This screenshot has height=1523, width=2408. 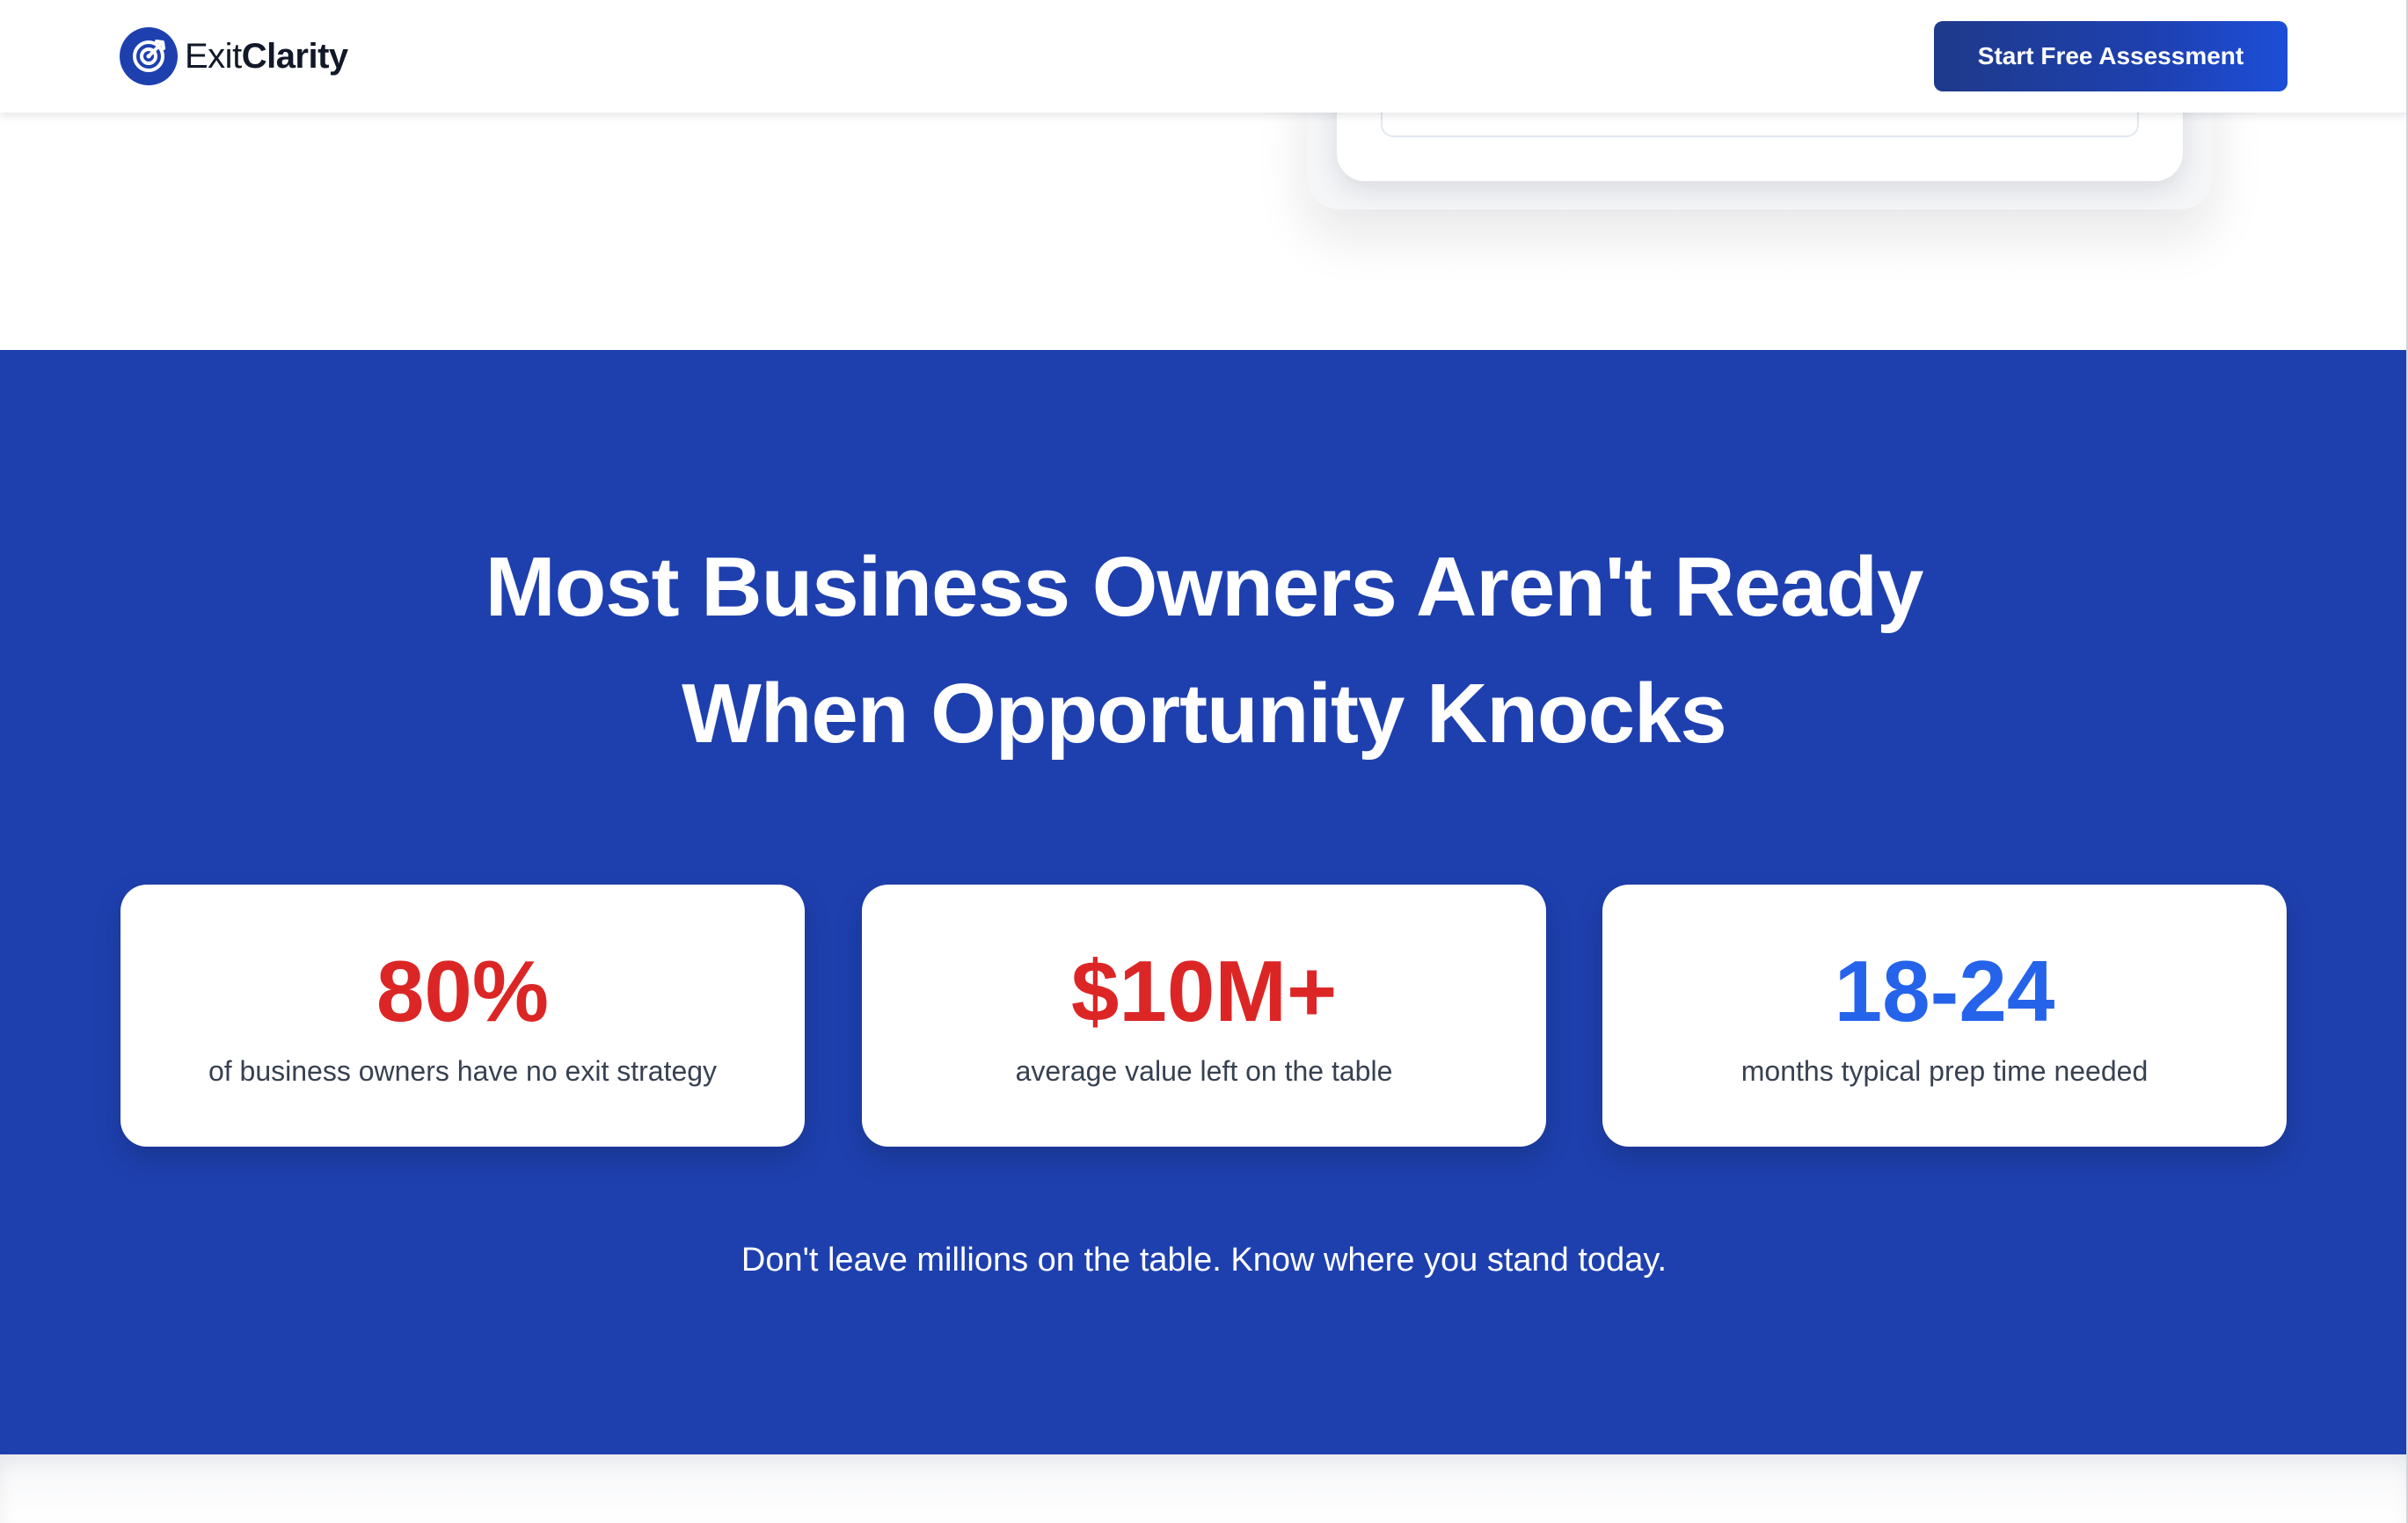 I want to click on logo-wordmark: ExitClarity, so click(x=266, y=57).